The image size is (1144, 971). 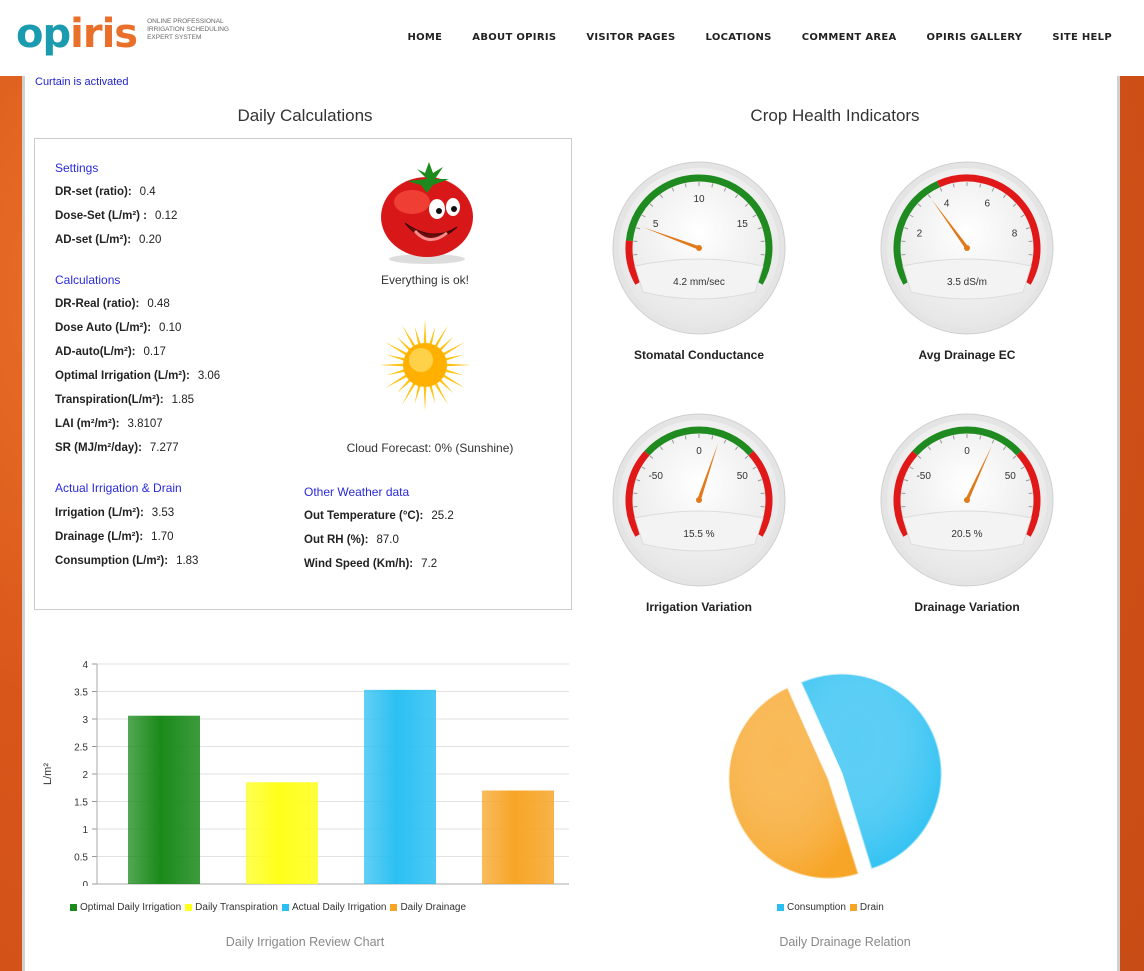 I want to click on pie-chart-legend: Consumption Drain, so click(x=830, y=907).